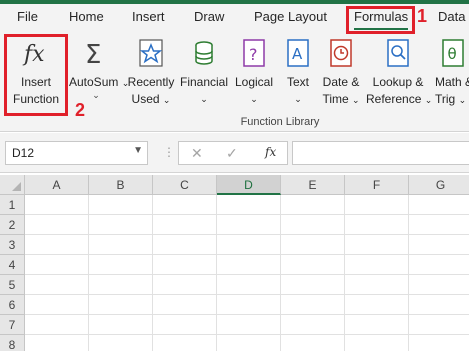 The image size is (469, 351). Describe the element at coordinates (439, 185) in the screenshot. I see `column-header-g: G` at that location.